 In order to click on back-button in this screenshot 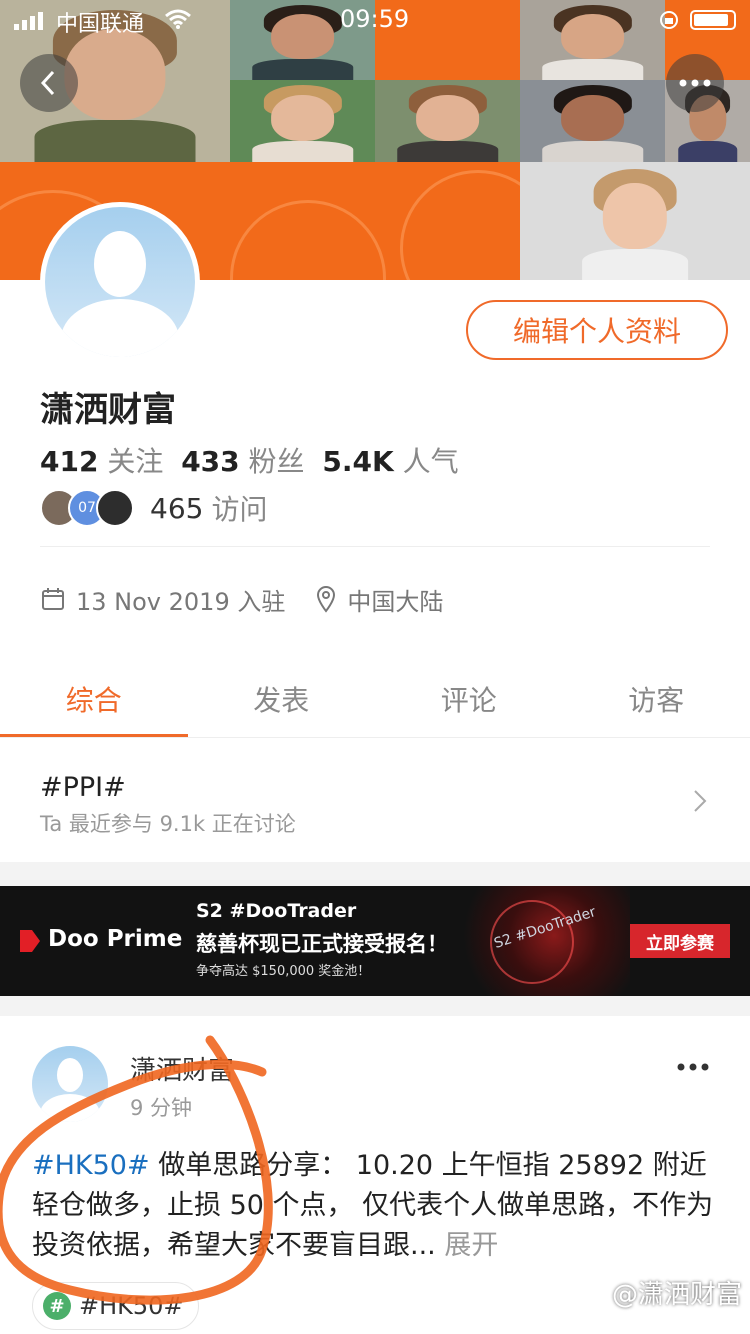, I will do `click(49, 83)`.